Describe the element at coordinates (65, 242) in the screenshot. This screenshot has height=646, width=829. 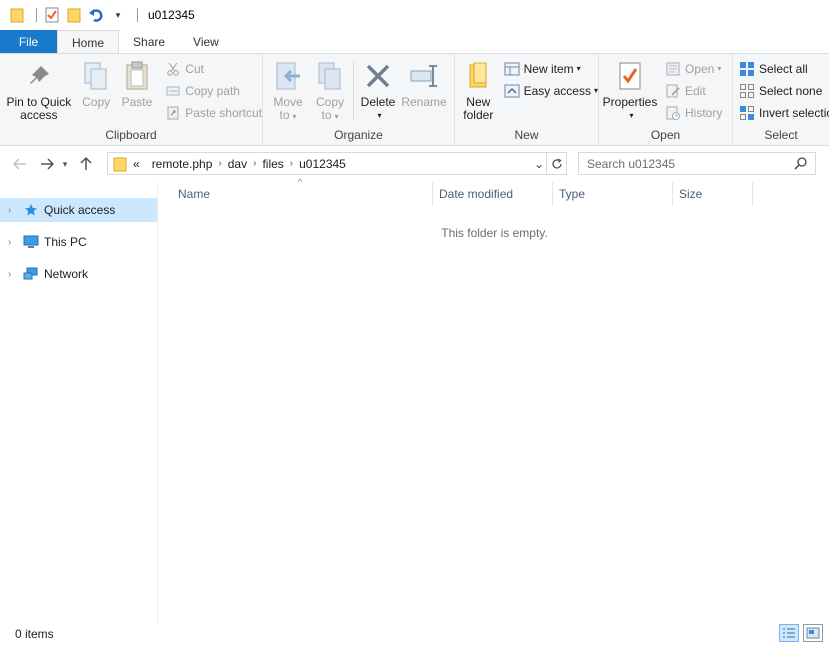
I see `nav-item-label: This PC` at that location.